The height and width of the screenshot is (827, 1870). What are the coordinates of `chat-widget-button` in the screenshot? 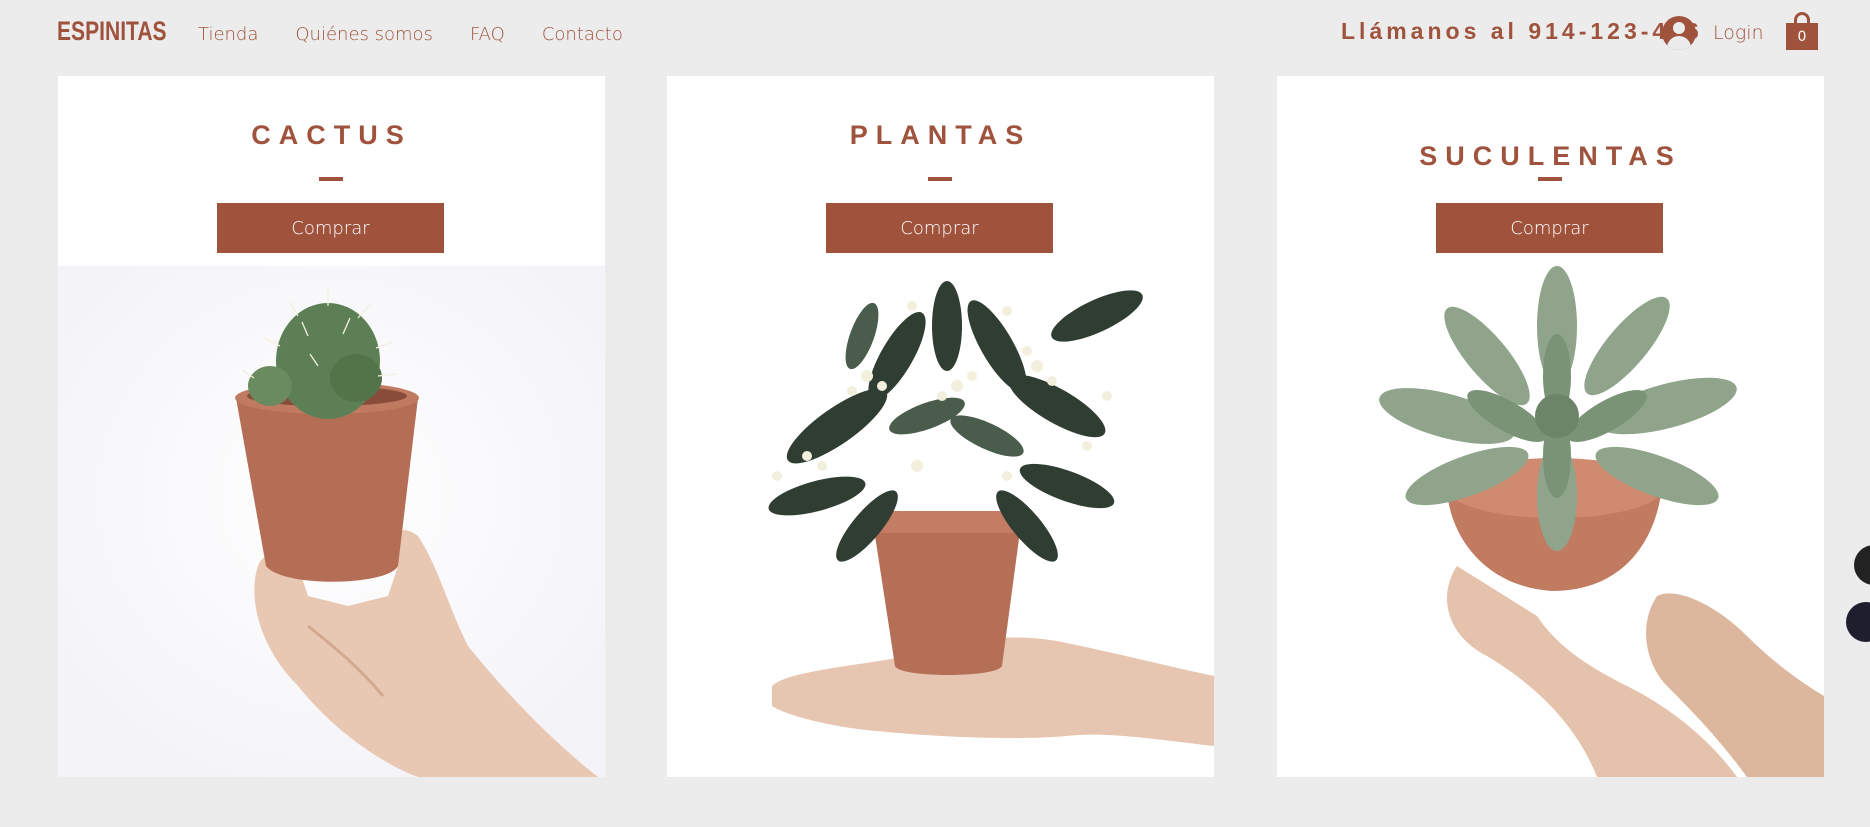 It's located at (1862, 565).